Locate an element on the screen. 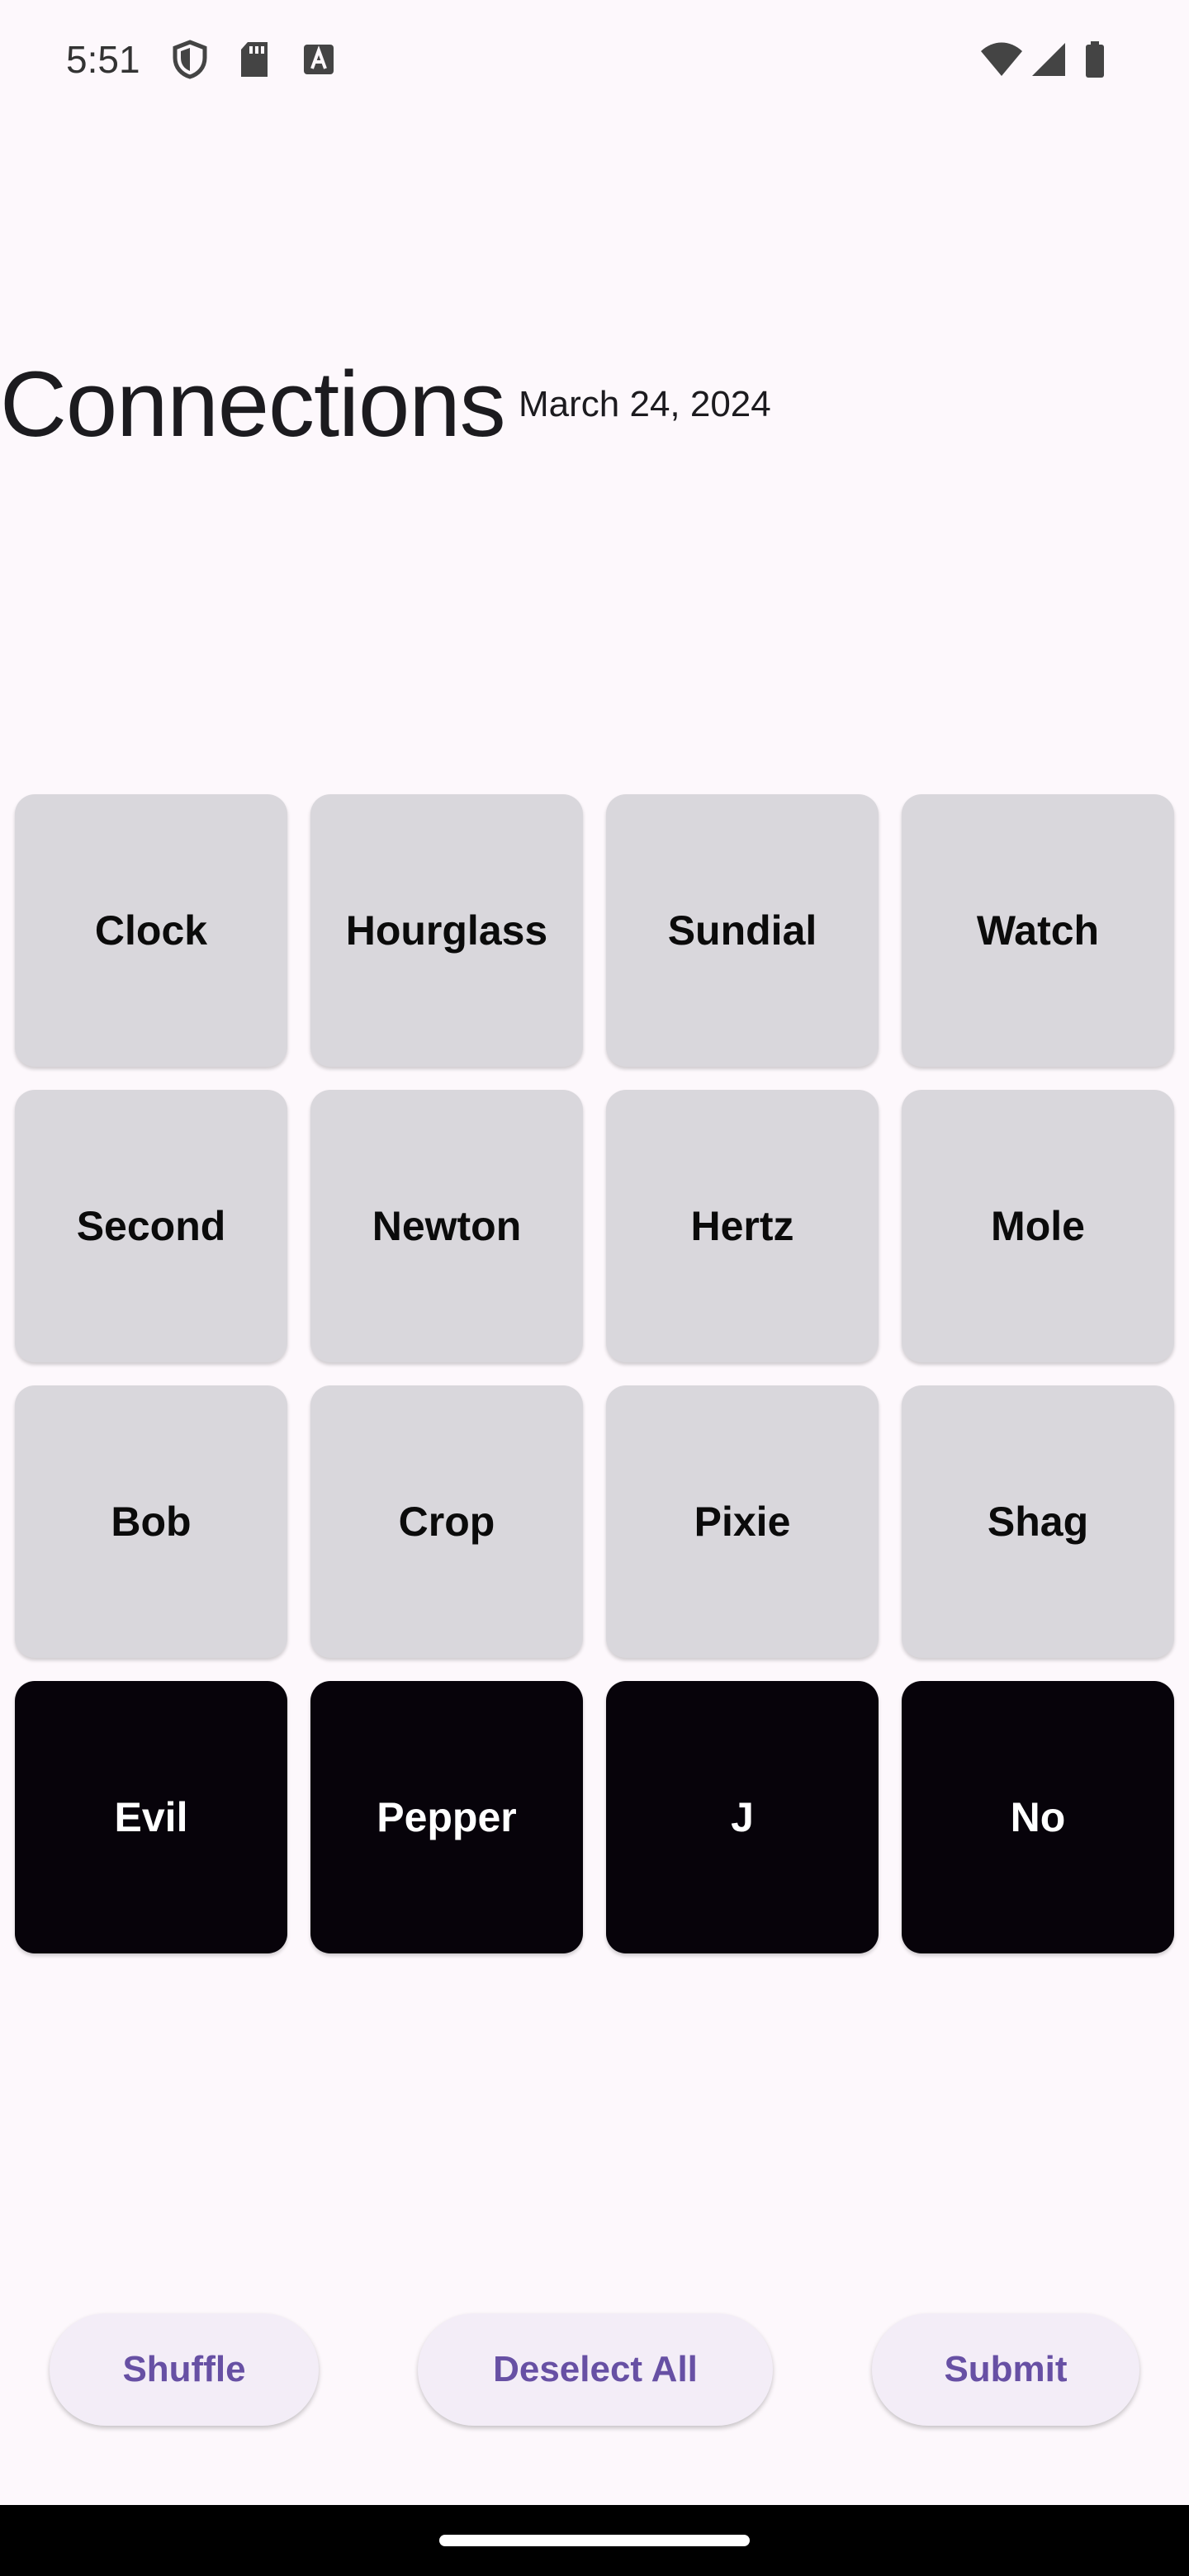 The height and width of the screenshot is (2576, 1189). submit-button: Submit is located at coordinates (1005, 2369).